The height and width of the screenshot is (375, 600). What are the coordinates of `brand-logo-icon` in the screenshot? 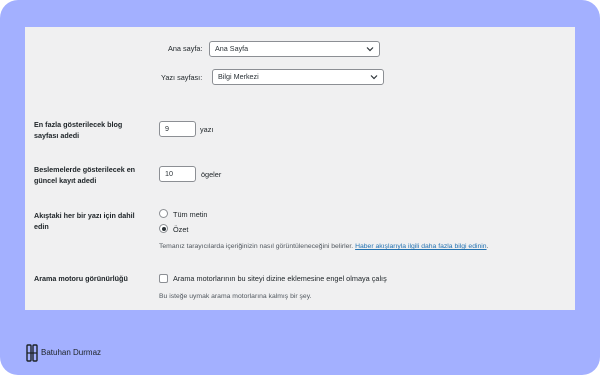 It's located at (32, 353).